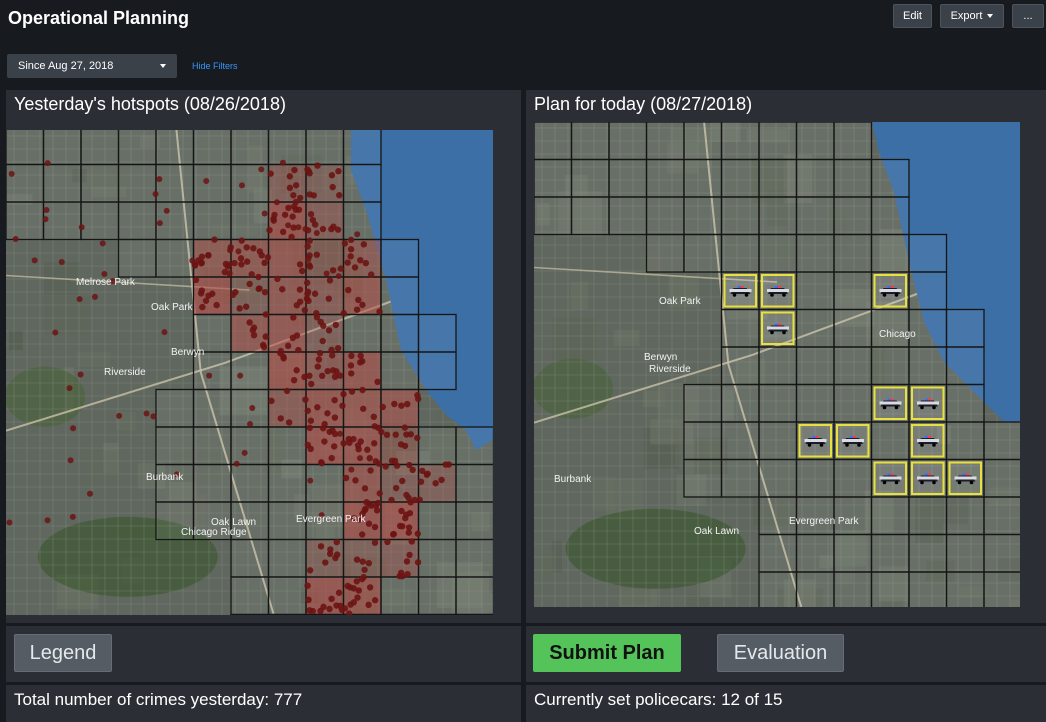 Image resolution: width=1046 pixels, height=722 pixels. What do you see at coordinates (972, 16) in the screenshot?
I see `export-button: Export` at bounding box center [972, 16].